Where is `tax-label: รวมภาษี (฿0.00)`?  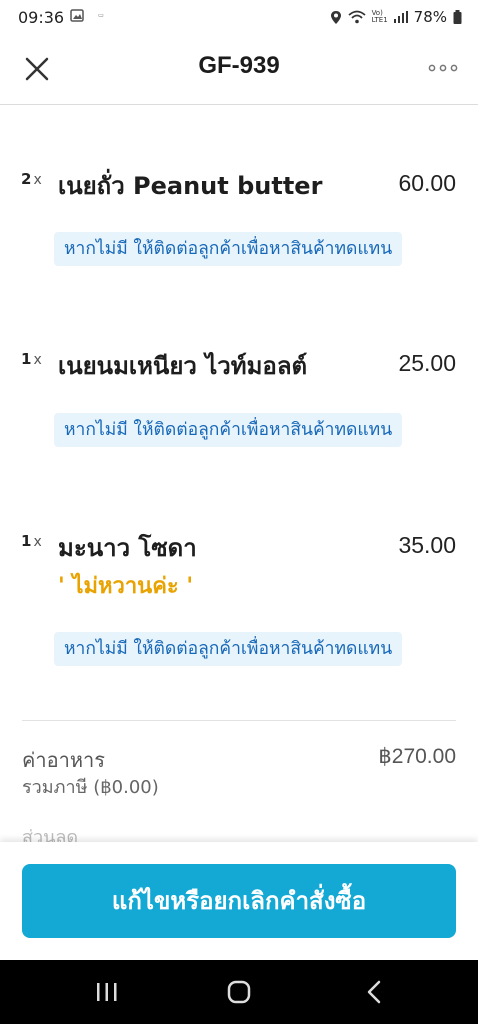 tax-label: รวมภาษี (฿0.00) is located at coordinates (90, 787).